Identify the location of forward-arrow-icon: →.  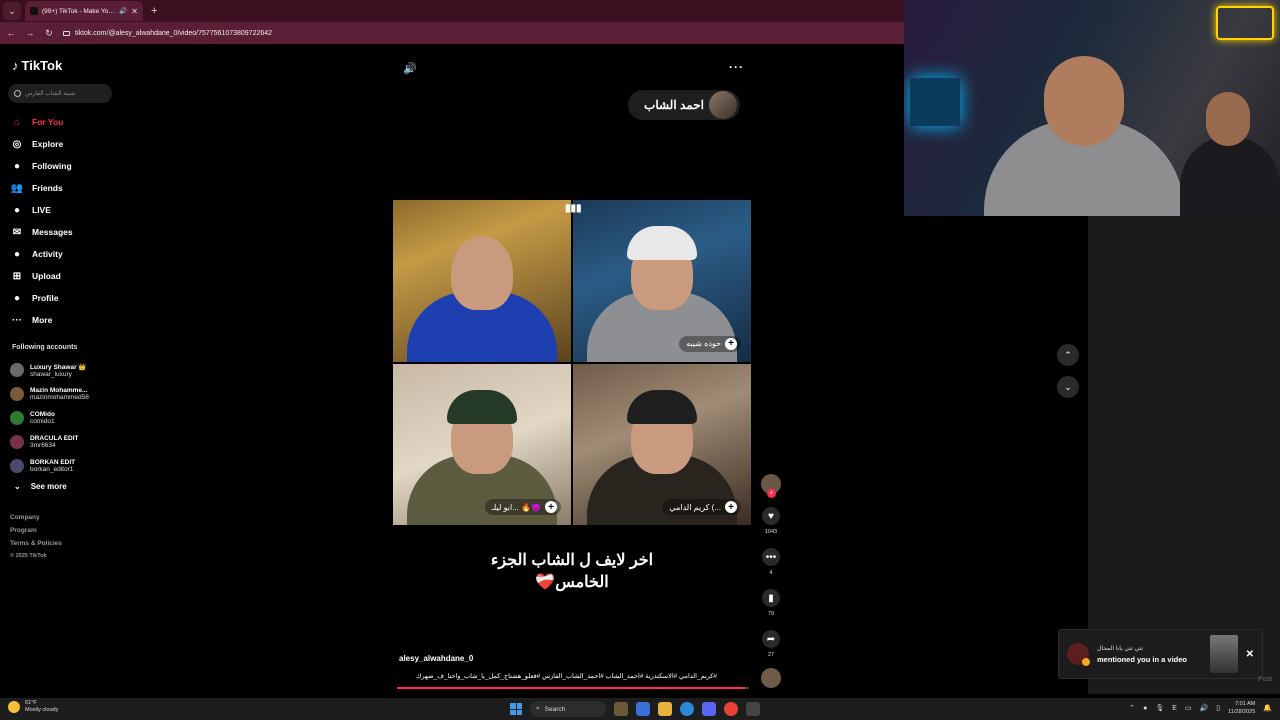
(30, 33).